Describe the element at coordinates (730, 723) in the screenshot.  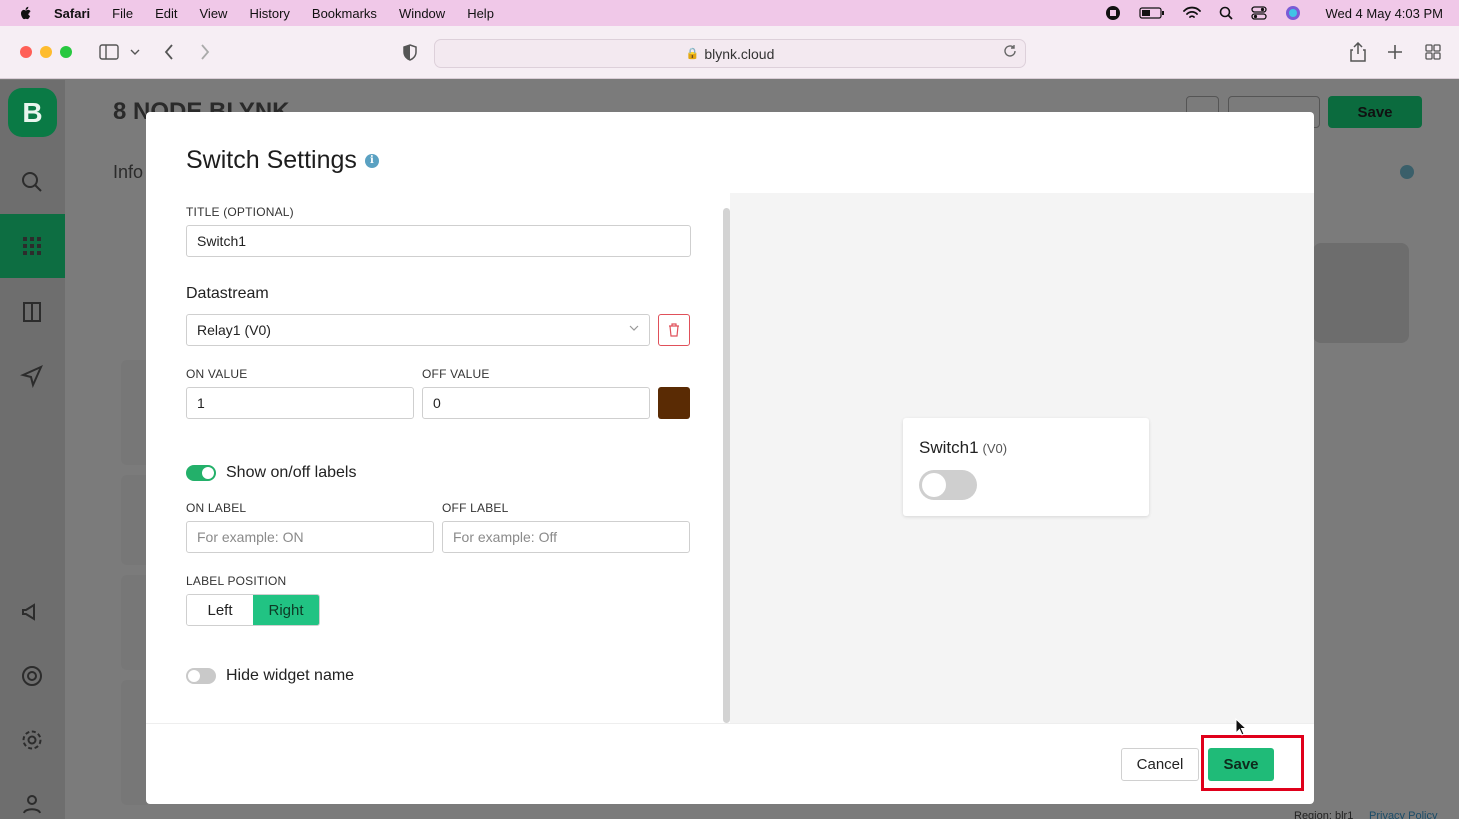
I see `modal-footer-divider` at that location.